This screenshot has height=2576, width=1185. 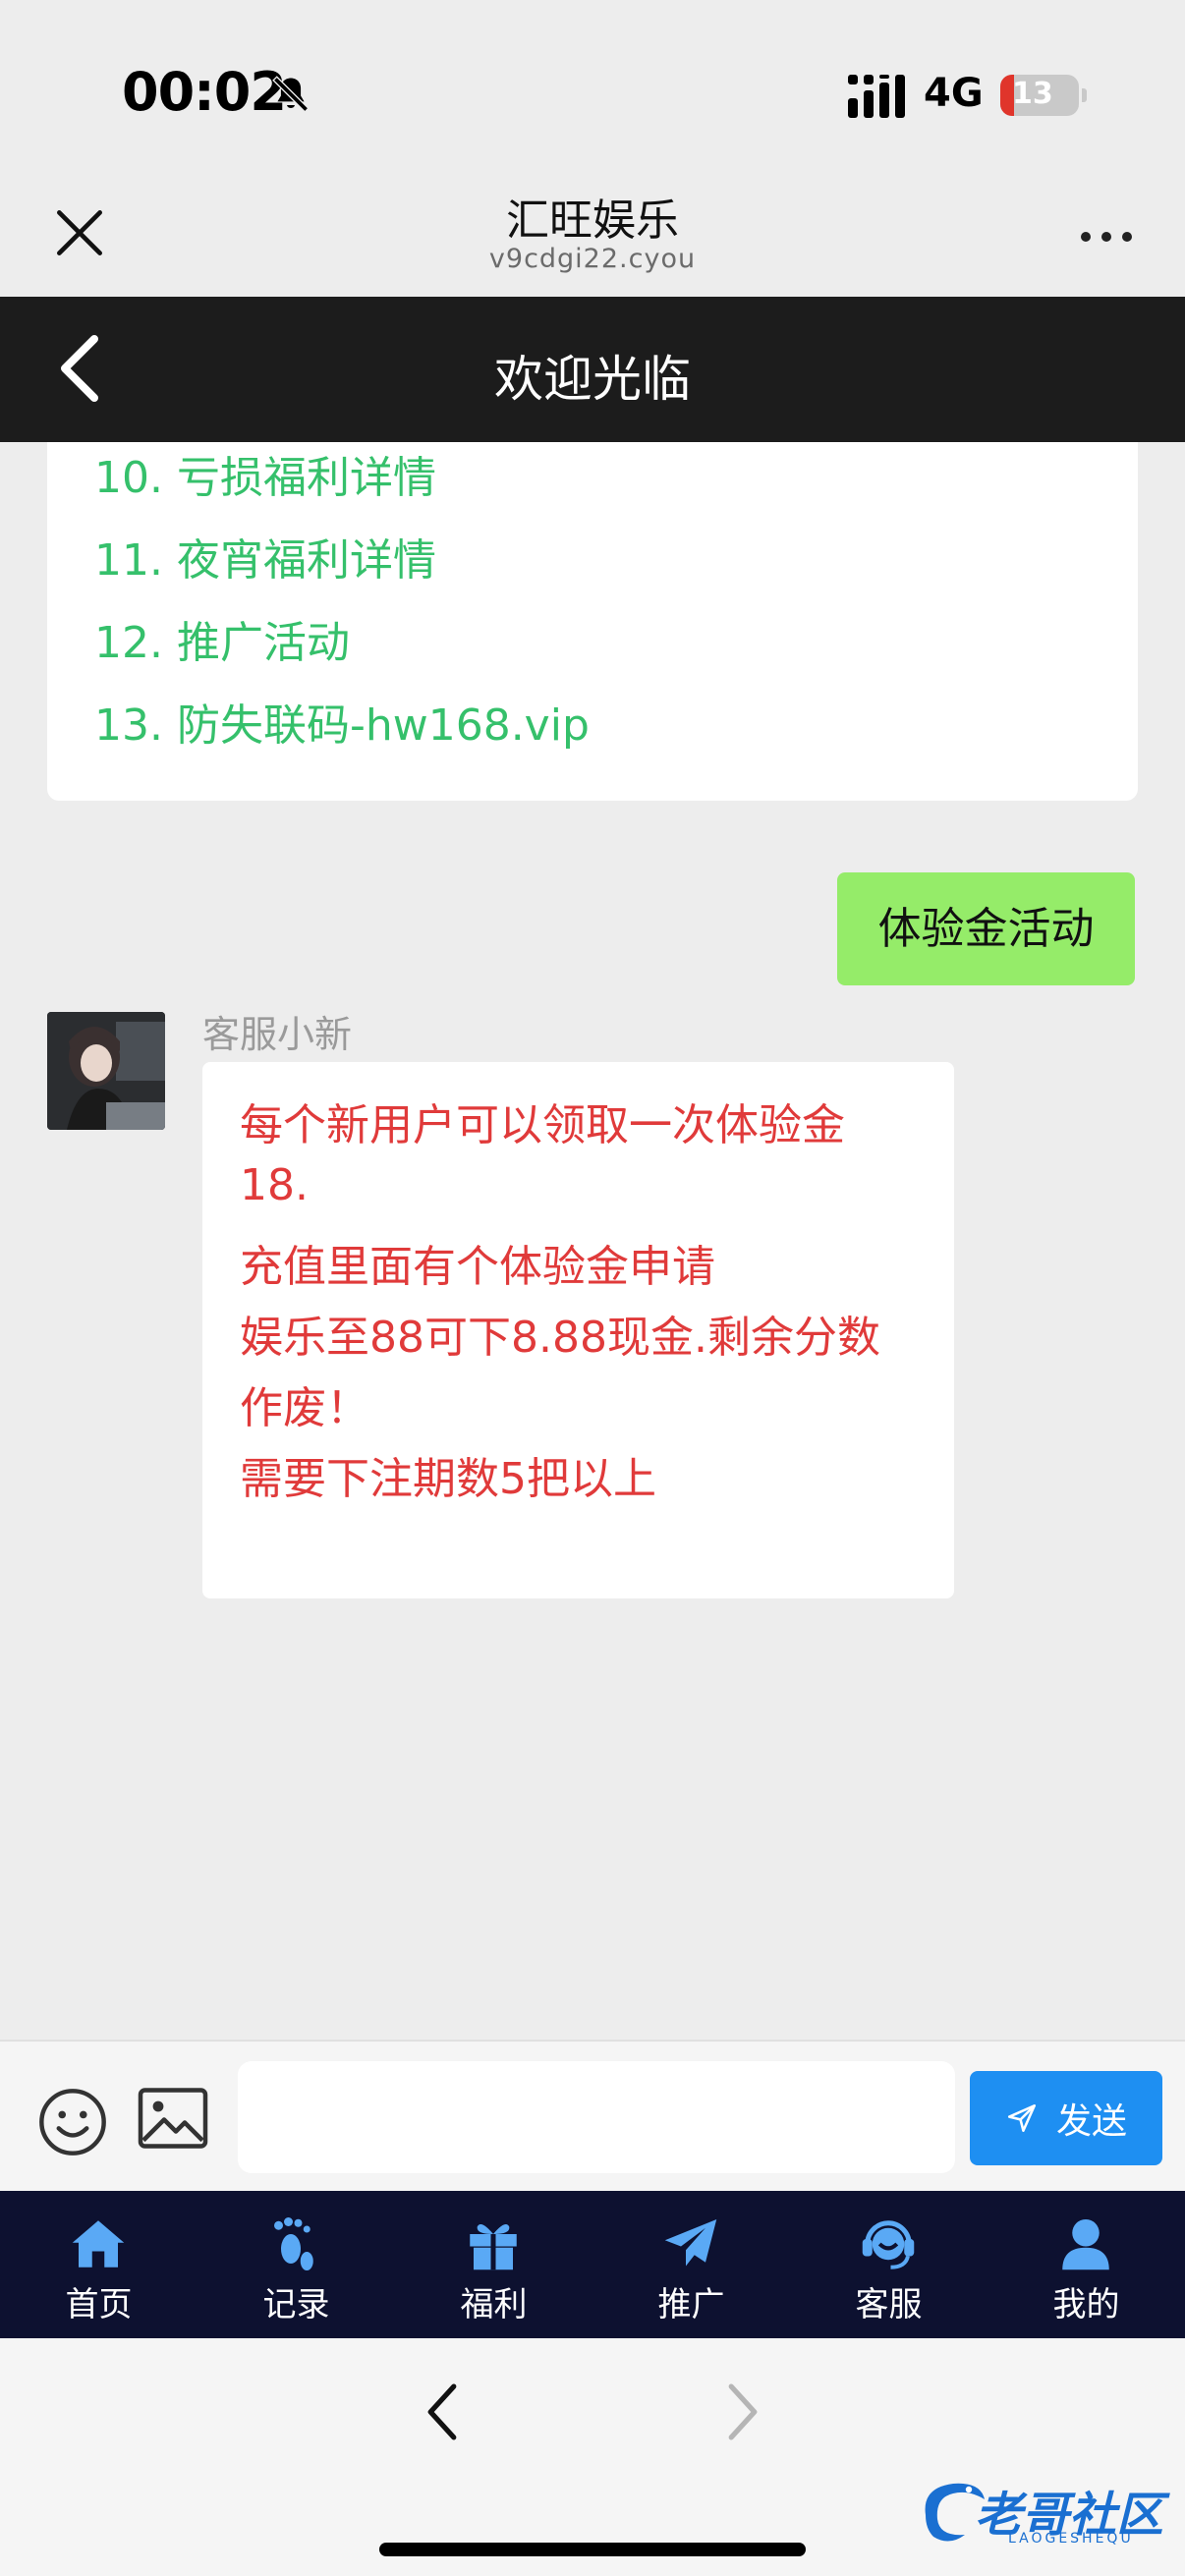 I want to click on app-header: 欢迎光临, so click(x=592, y=369).